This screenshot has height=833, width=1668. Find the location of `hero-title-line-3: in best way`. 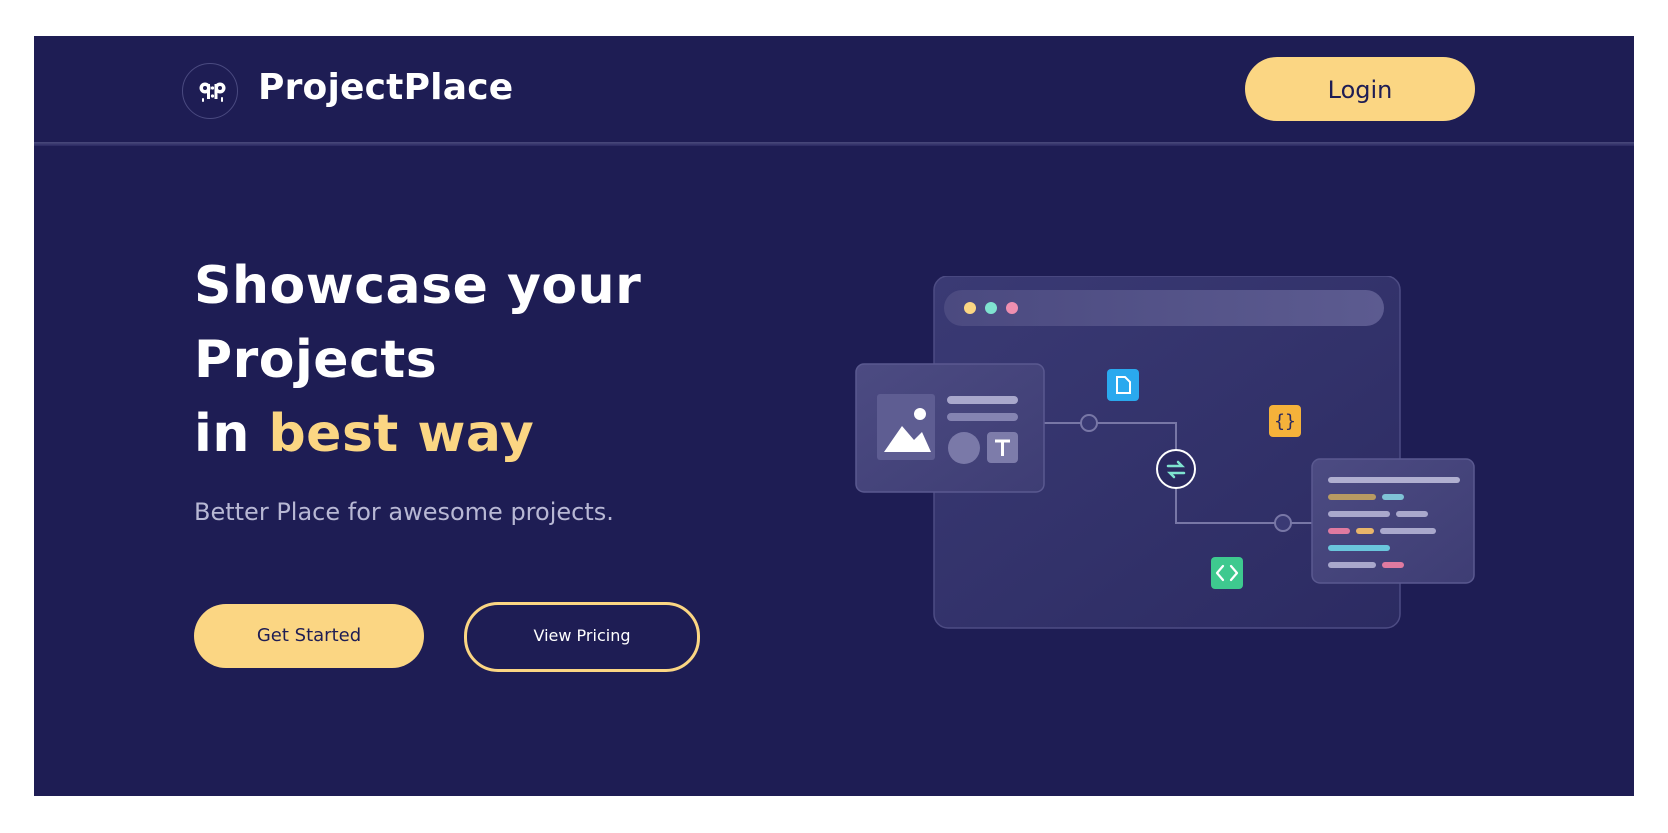

hero-title-line-3: in best way is located at coordinates (364, 434).